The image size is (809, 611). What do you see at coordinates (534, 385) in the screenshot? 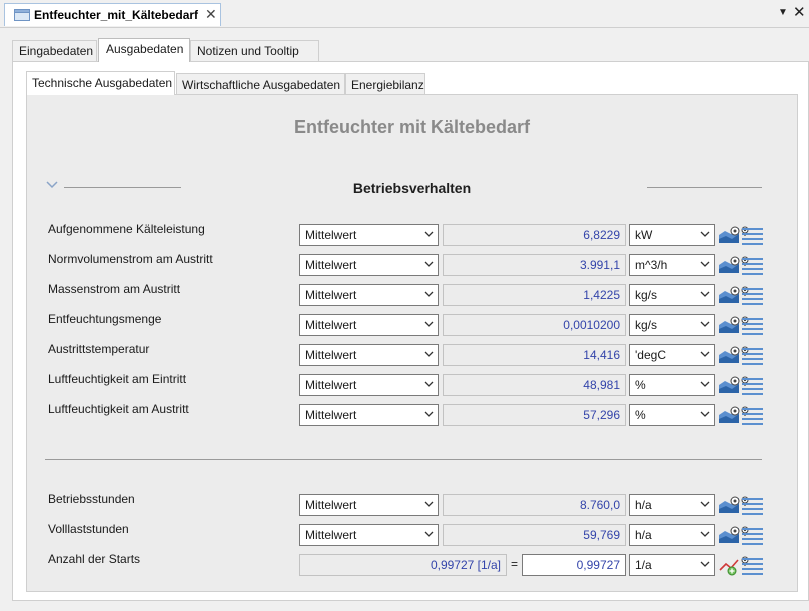
I see `value-display: 48,981` at bounding box center [534, 385].